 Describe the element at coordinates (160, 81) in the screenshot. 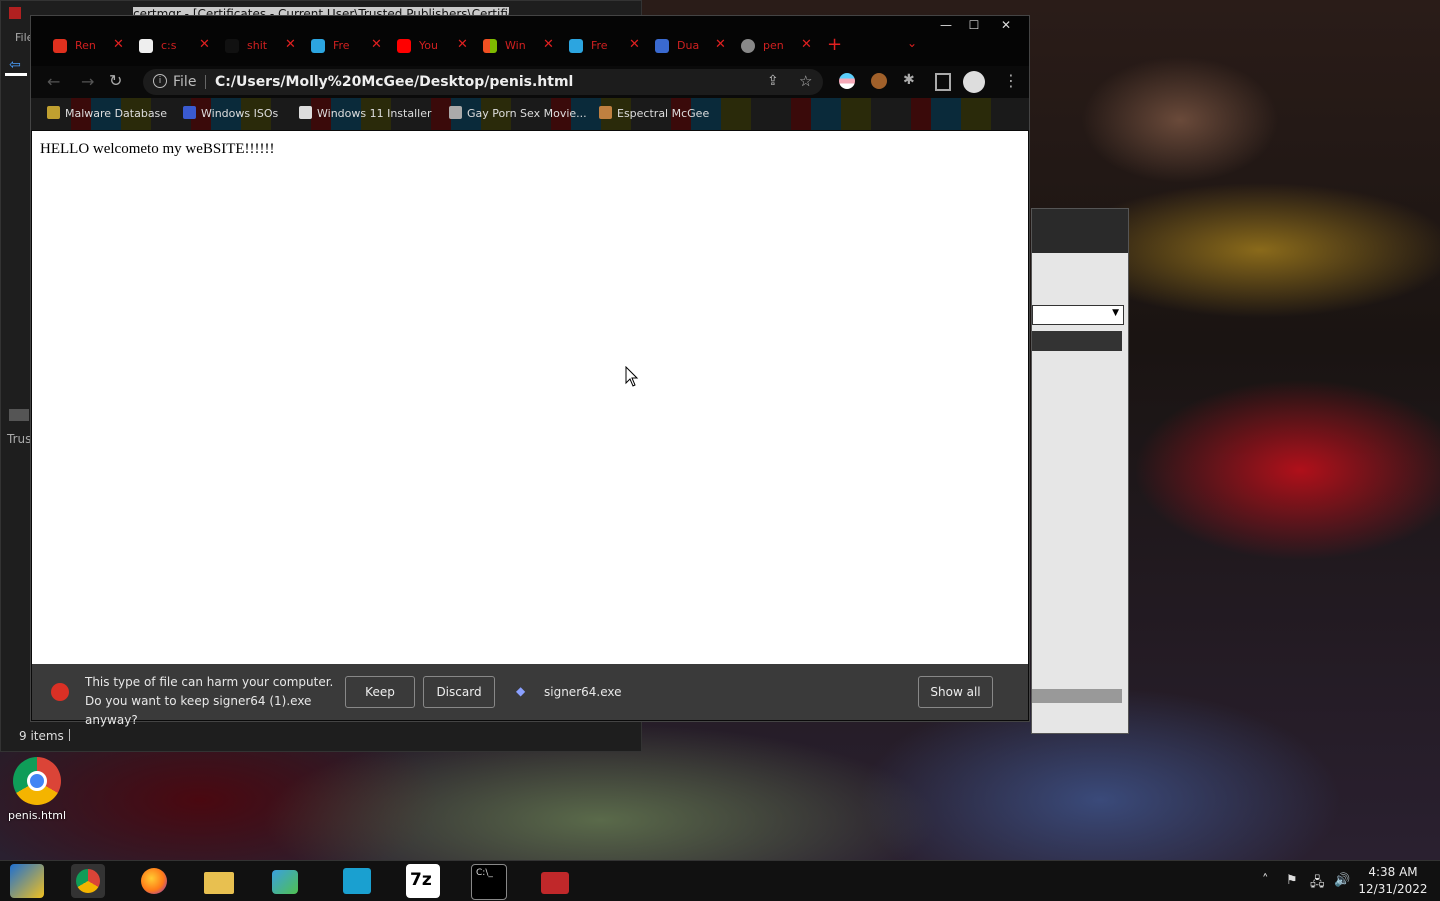

I see `info-icon: i` at that location.